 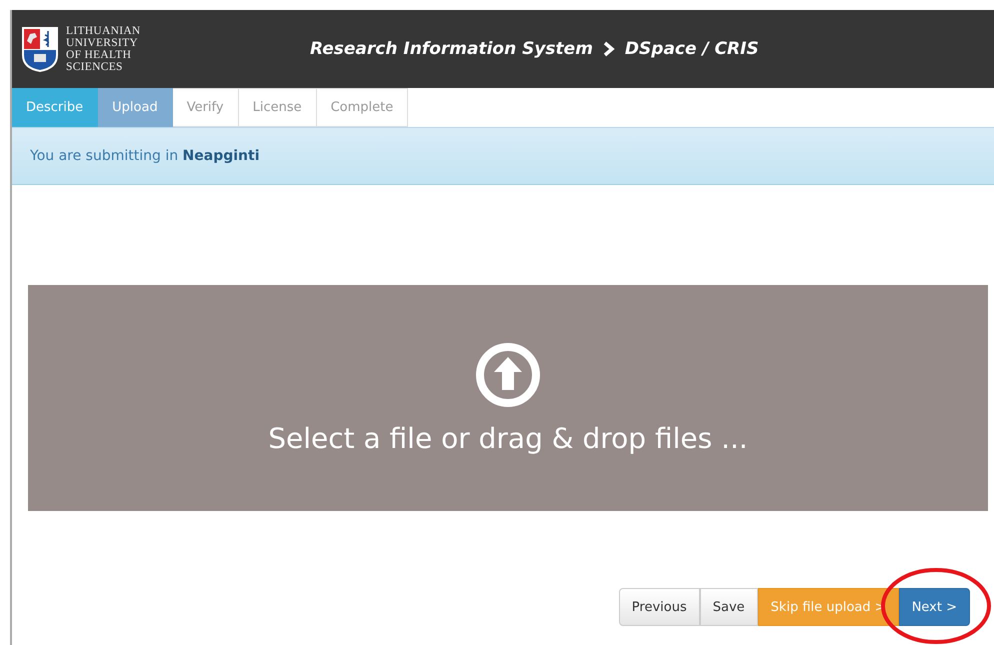 I want to click on chevron-right-icon, so click(x=608, y=49).